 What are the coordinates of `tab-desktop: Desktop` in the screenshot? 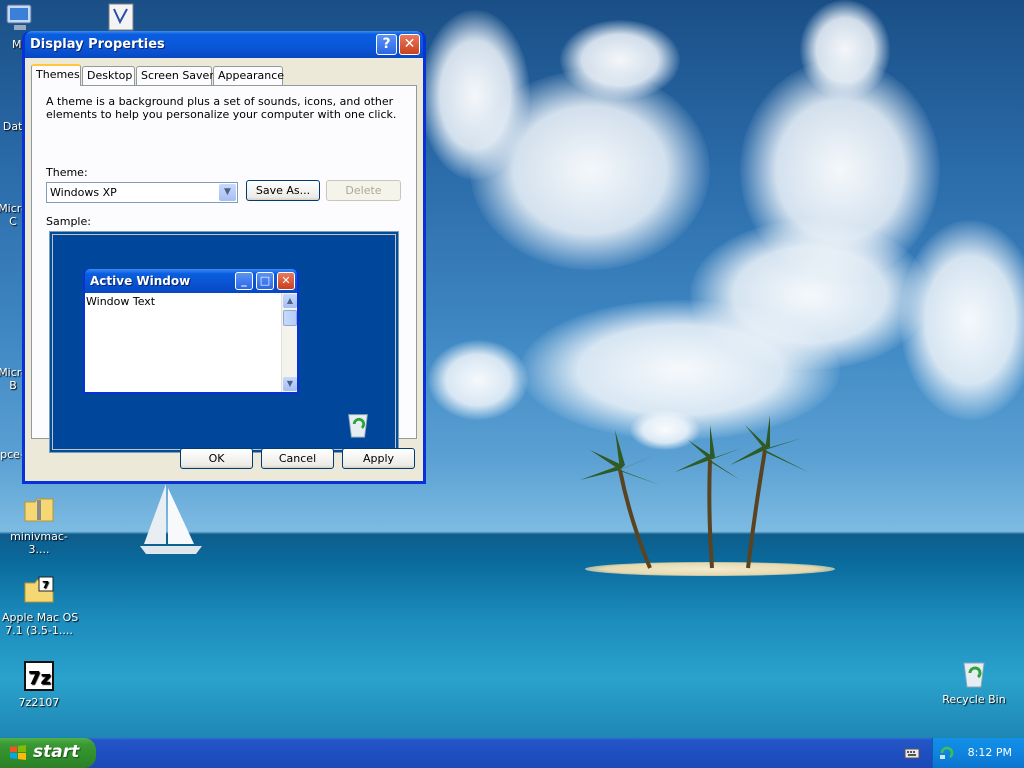 It's located at (108, 75).